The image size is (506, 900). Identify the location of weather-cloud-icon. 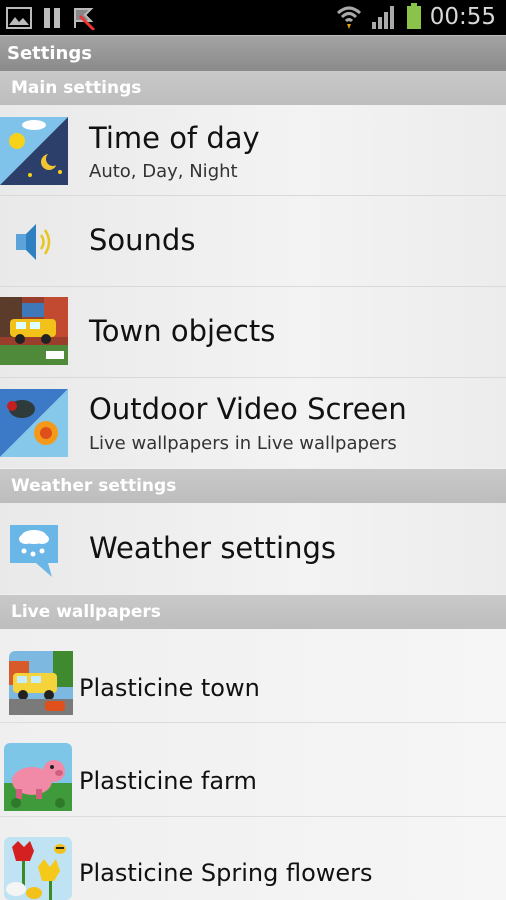
(34, 551).